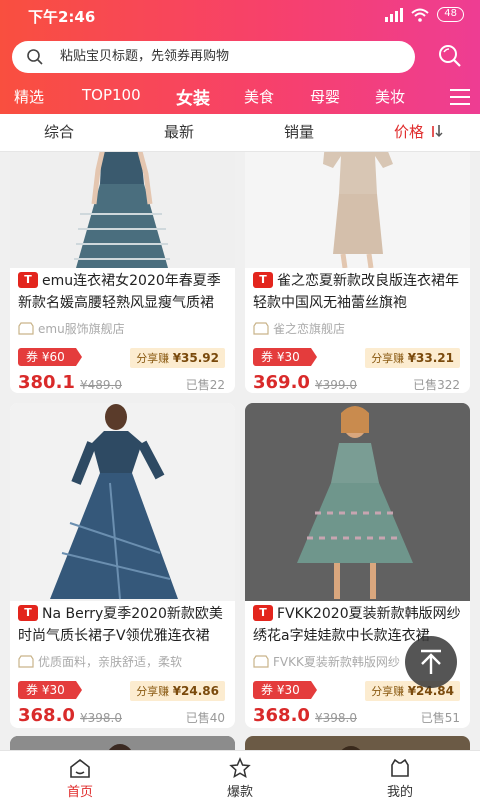 Image resolution: width=480 pixels, height=800 pixels. Describe the element at coordinates (390, 96) in the screenshot. I see `tab-beauty: 美妆` at that location.